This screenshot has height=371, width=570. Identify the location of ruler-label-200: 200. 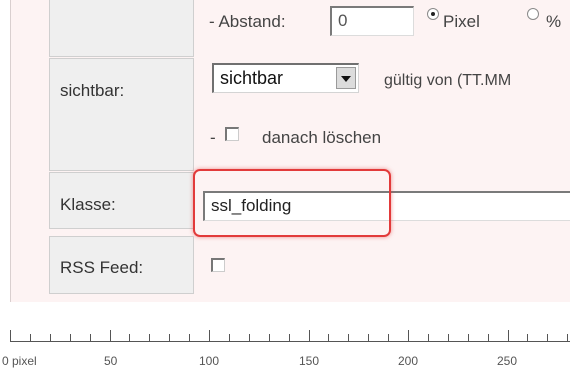
(408, 361).